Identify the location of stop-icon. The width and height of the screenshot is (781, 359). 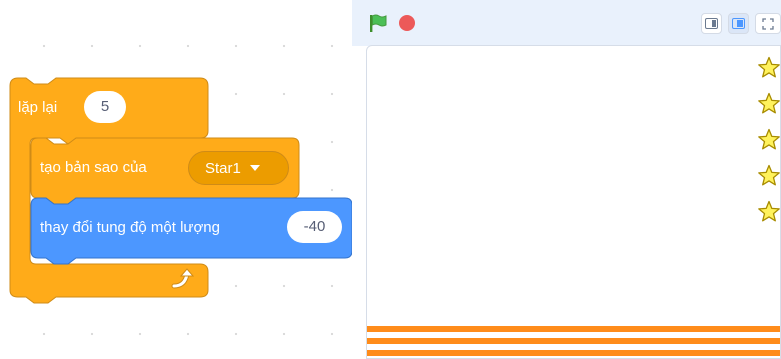
(407, 23).